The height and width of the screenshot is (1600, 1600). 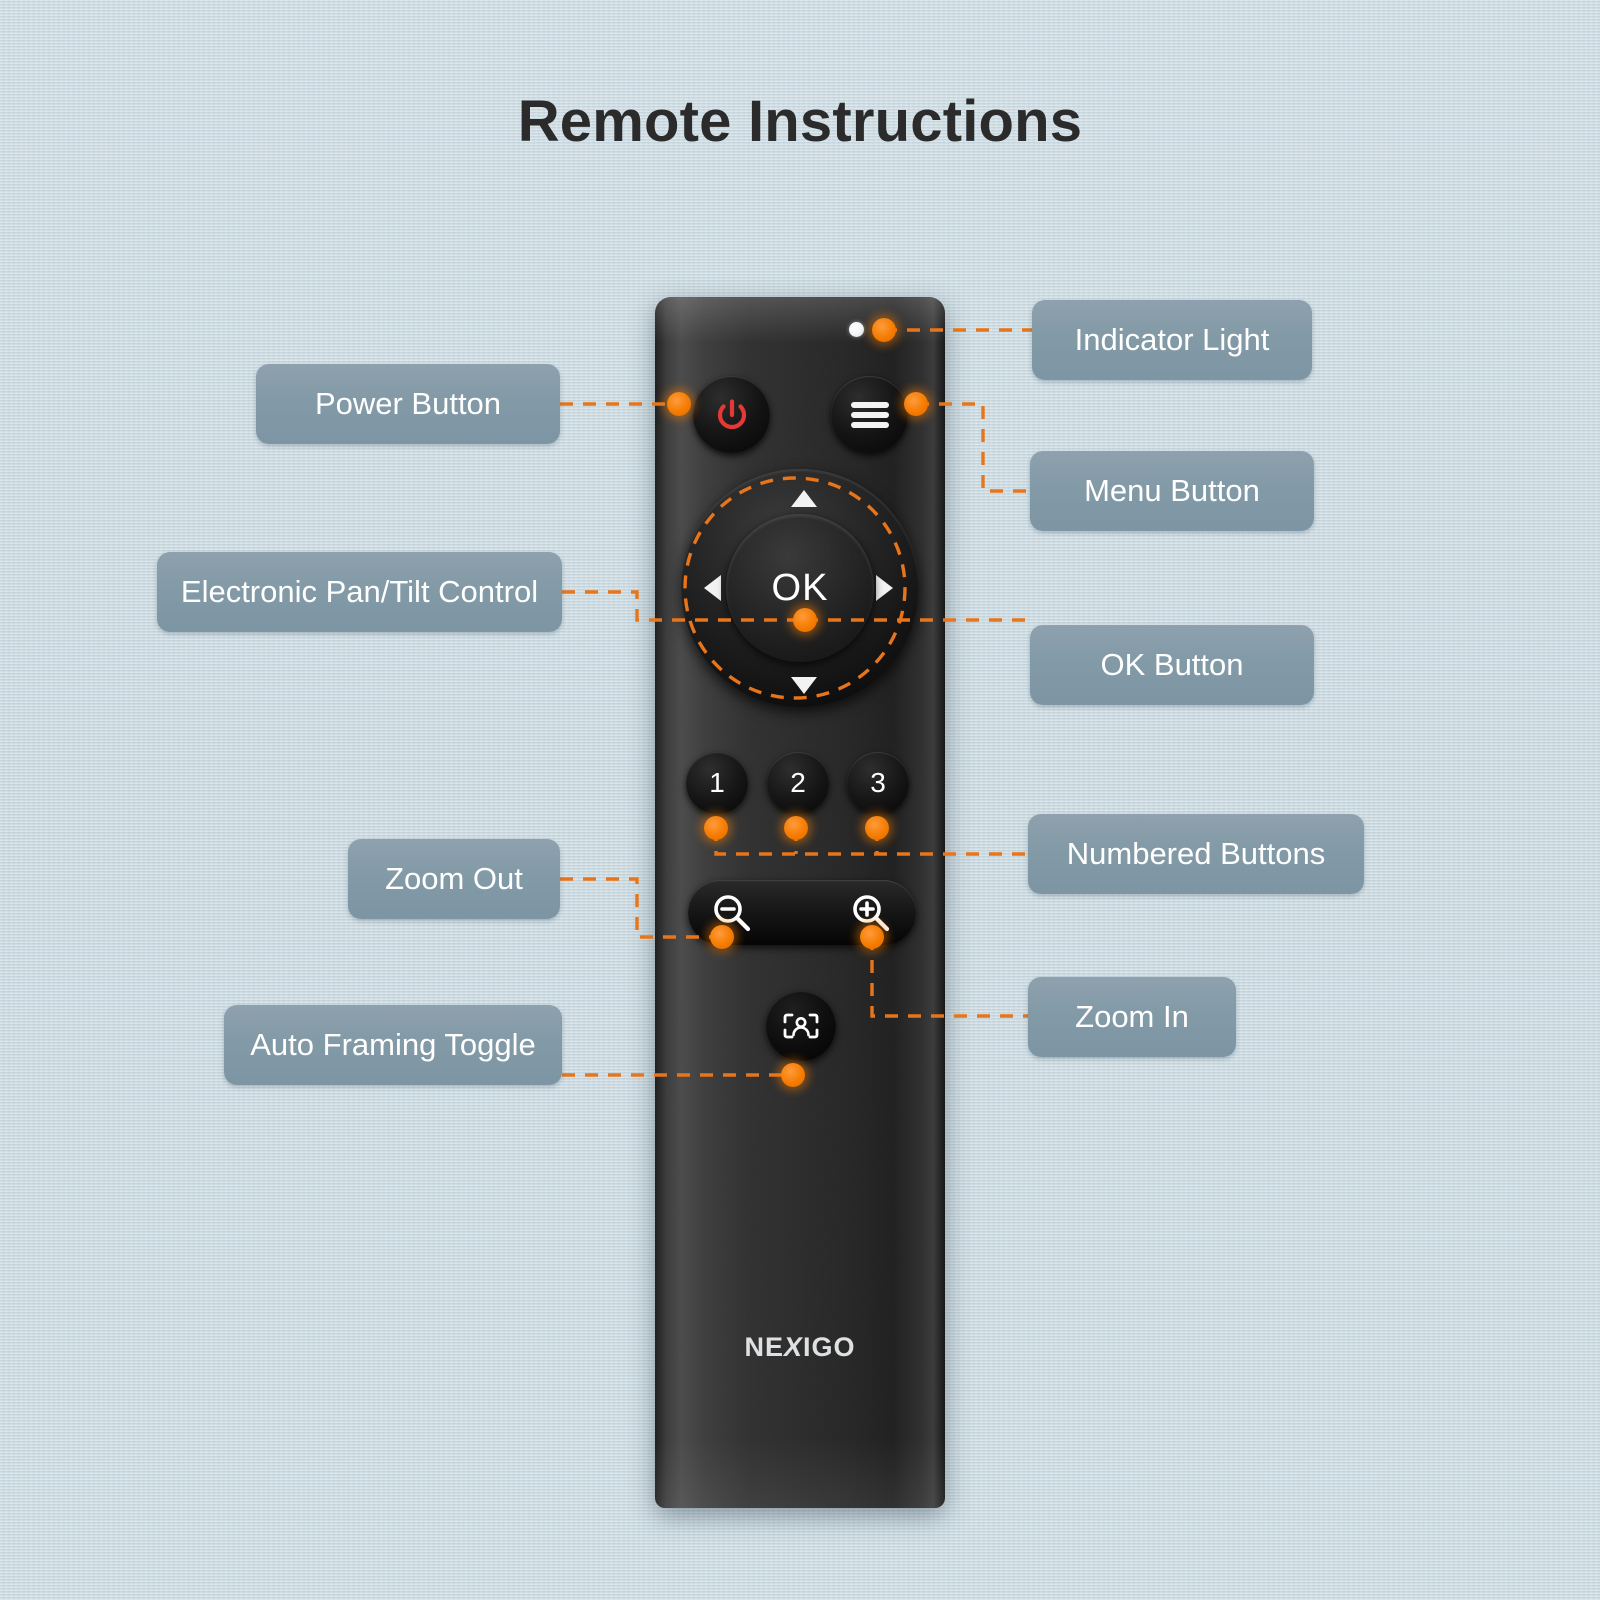 I want to click on anchor-dot-zoom-out, so click(x=722, y=937).